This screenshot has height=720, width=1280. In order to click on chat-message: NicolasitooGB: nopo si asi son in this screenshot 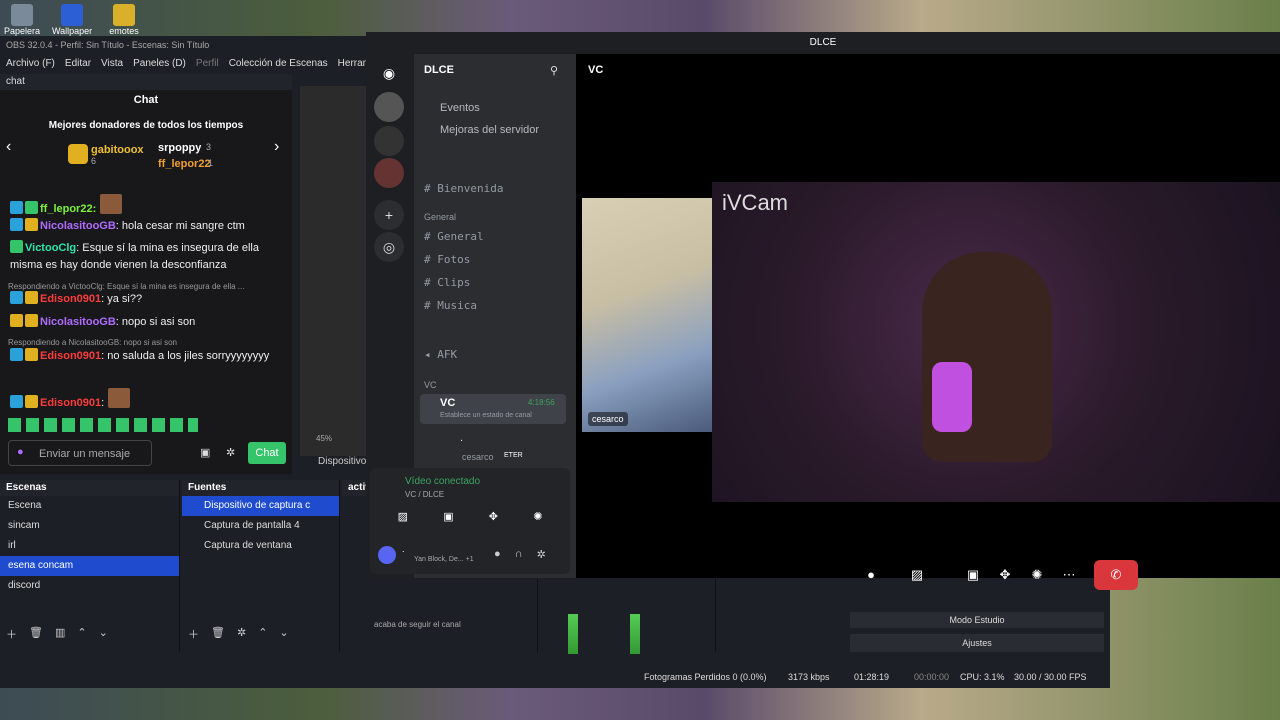, I will do `click(145, 322)`.